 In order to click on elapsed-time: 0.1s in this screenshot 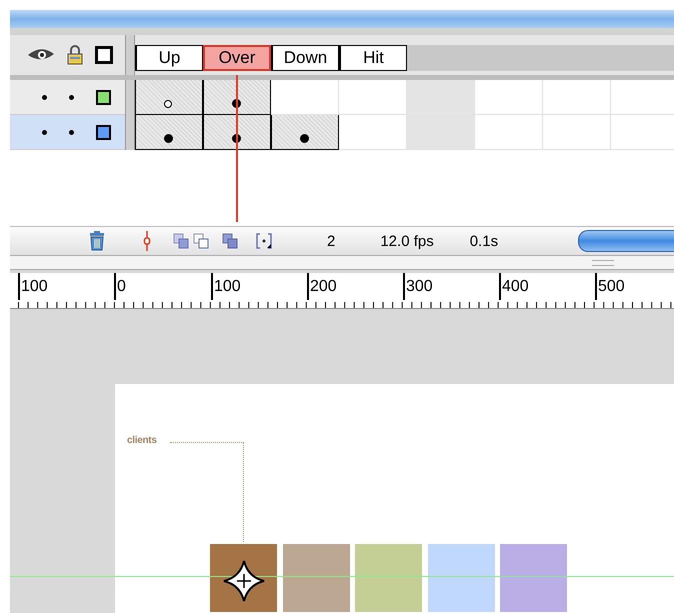, I will do `click(484, 241)`.